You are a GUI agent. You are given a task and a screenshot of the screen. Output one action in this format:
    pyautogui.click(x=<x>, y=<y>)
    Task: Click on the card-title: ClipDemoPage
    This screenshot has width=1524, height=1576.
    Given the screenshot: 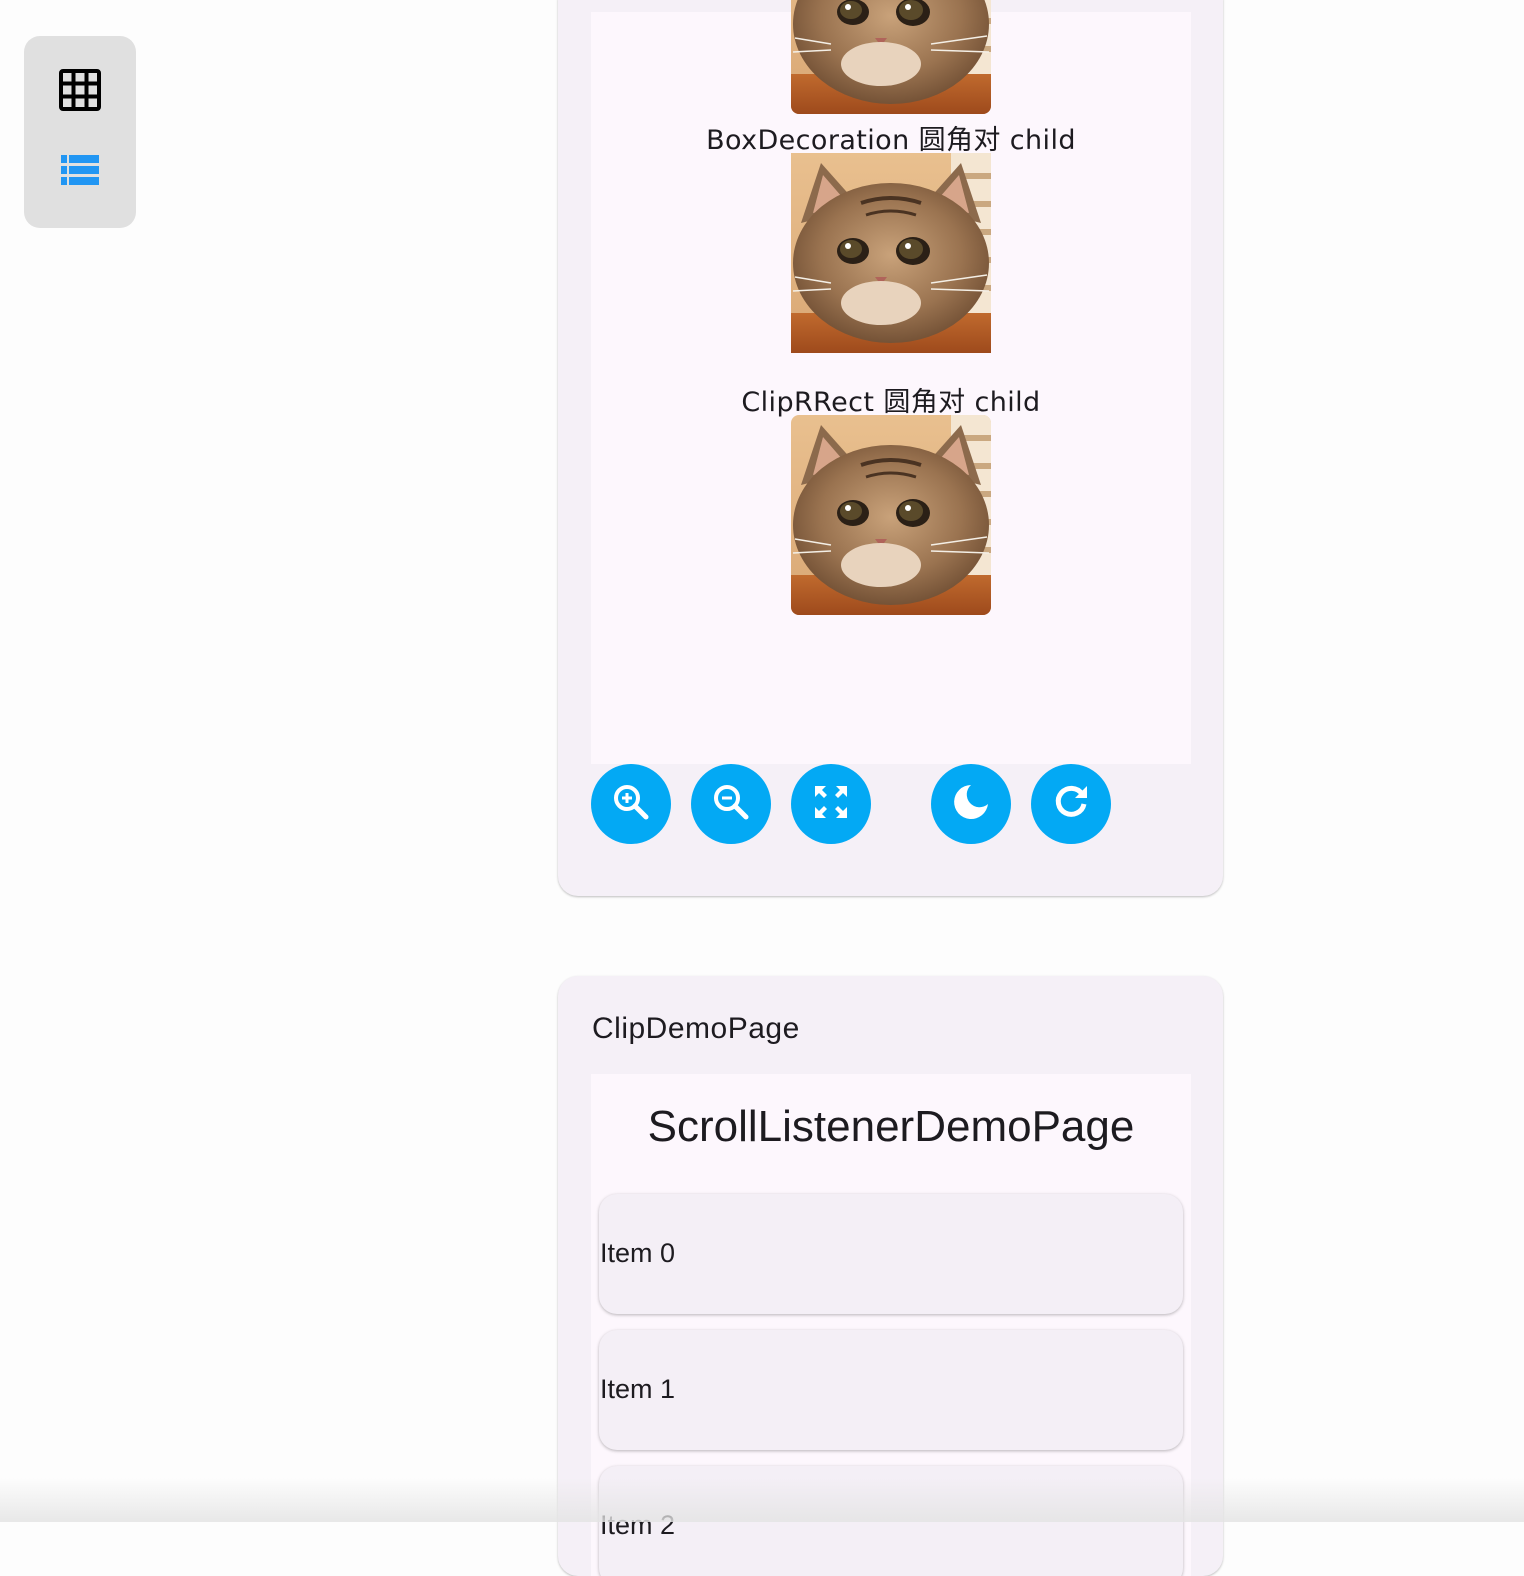 What is the action you would take?
    pyautogui.click(x=696, y=1028)
    